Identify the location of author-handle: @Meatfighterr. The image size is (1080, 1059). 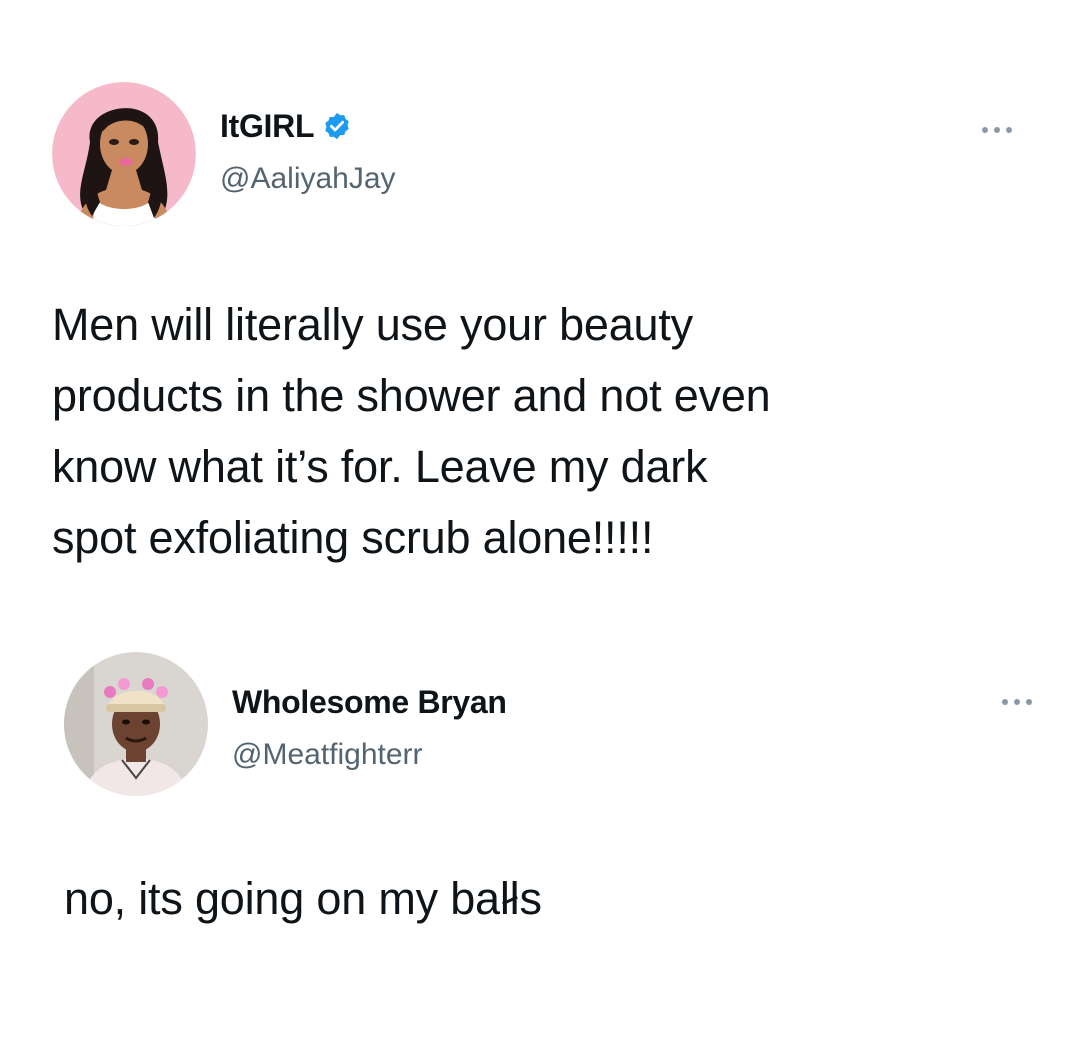
(327, 755).